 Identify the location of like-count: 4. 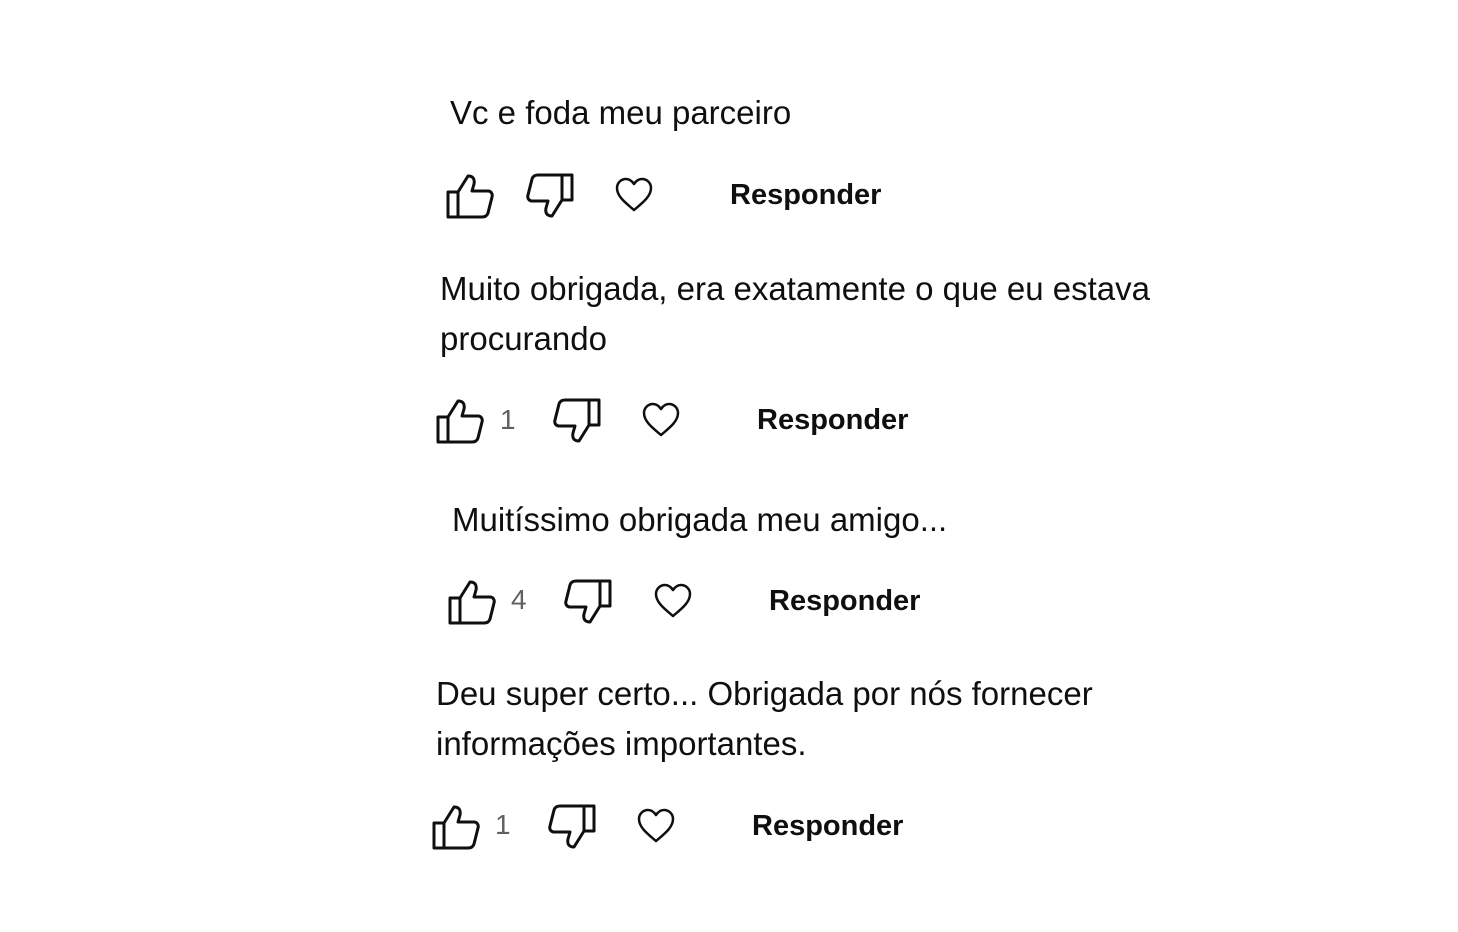
(519, 599).